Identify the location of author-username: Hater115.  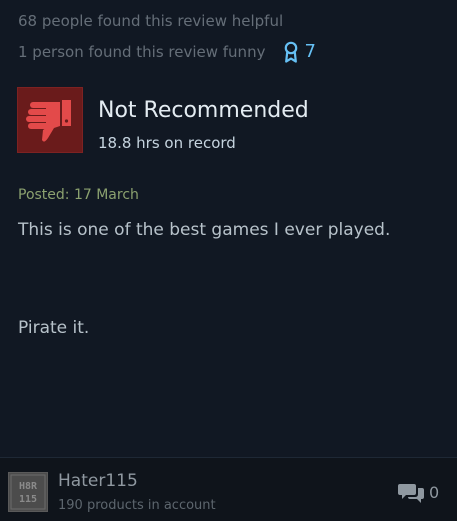
(98, 481).